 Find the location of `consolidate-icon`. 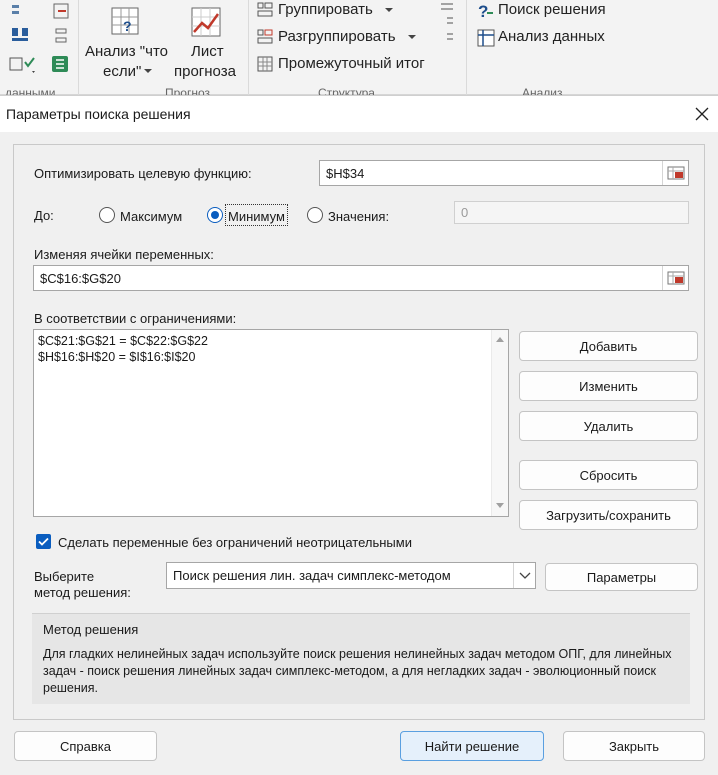

consolidate-icon is located at coordinates (62, 37).